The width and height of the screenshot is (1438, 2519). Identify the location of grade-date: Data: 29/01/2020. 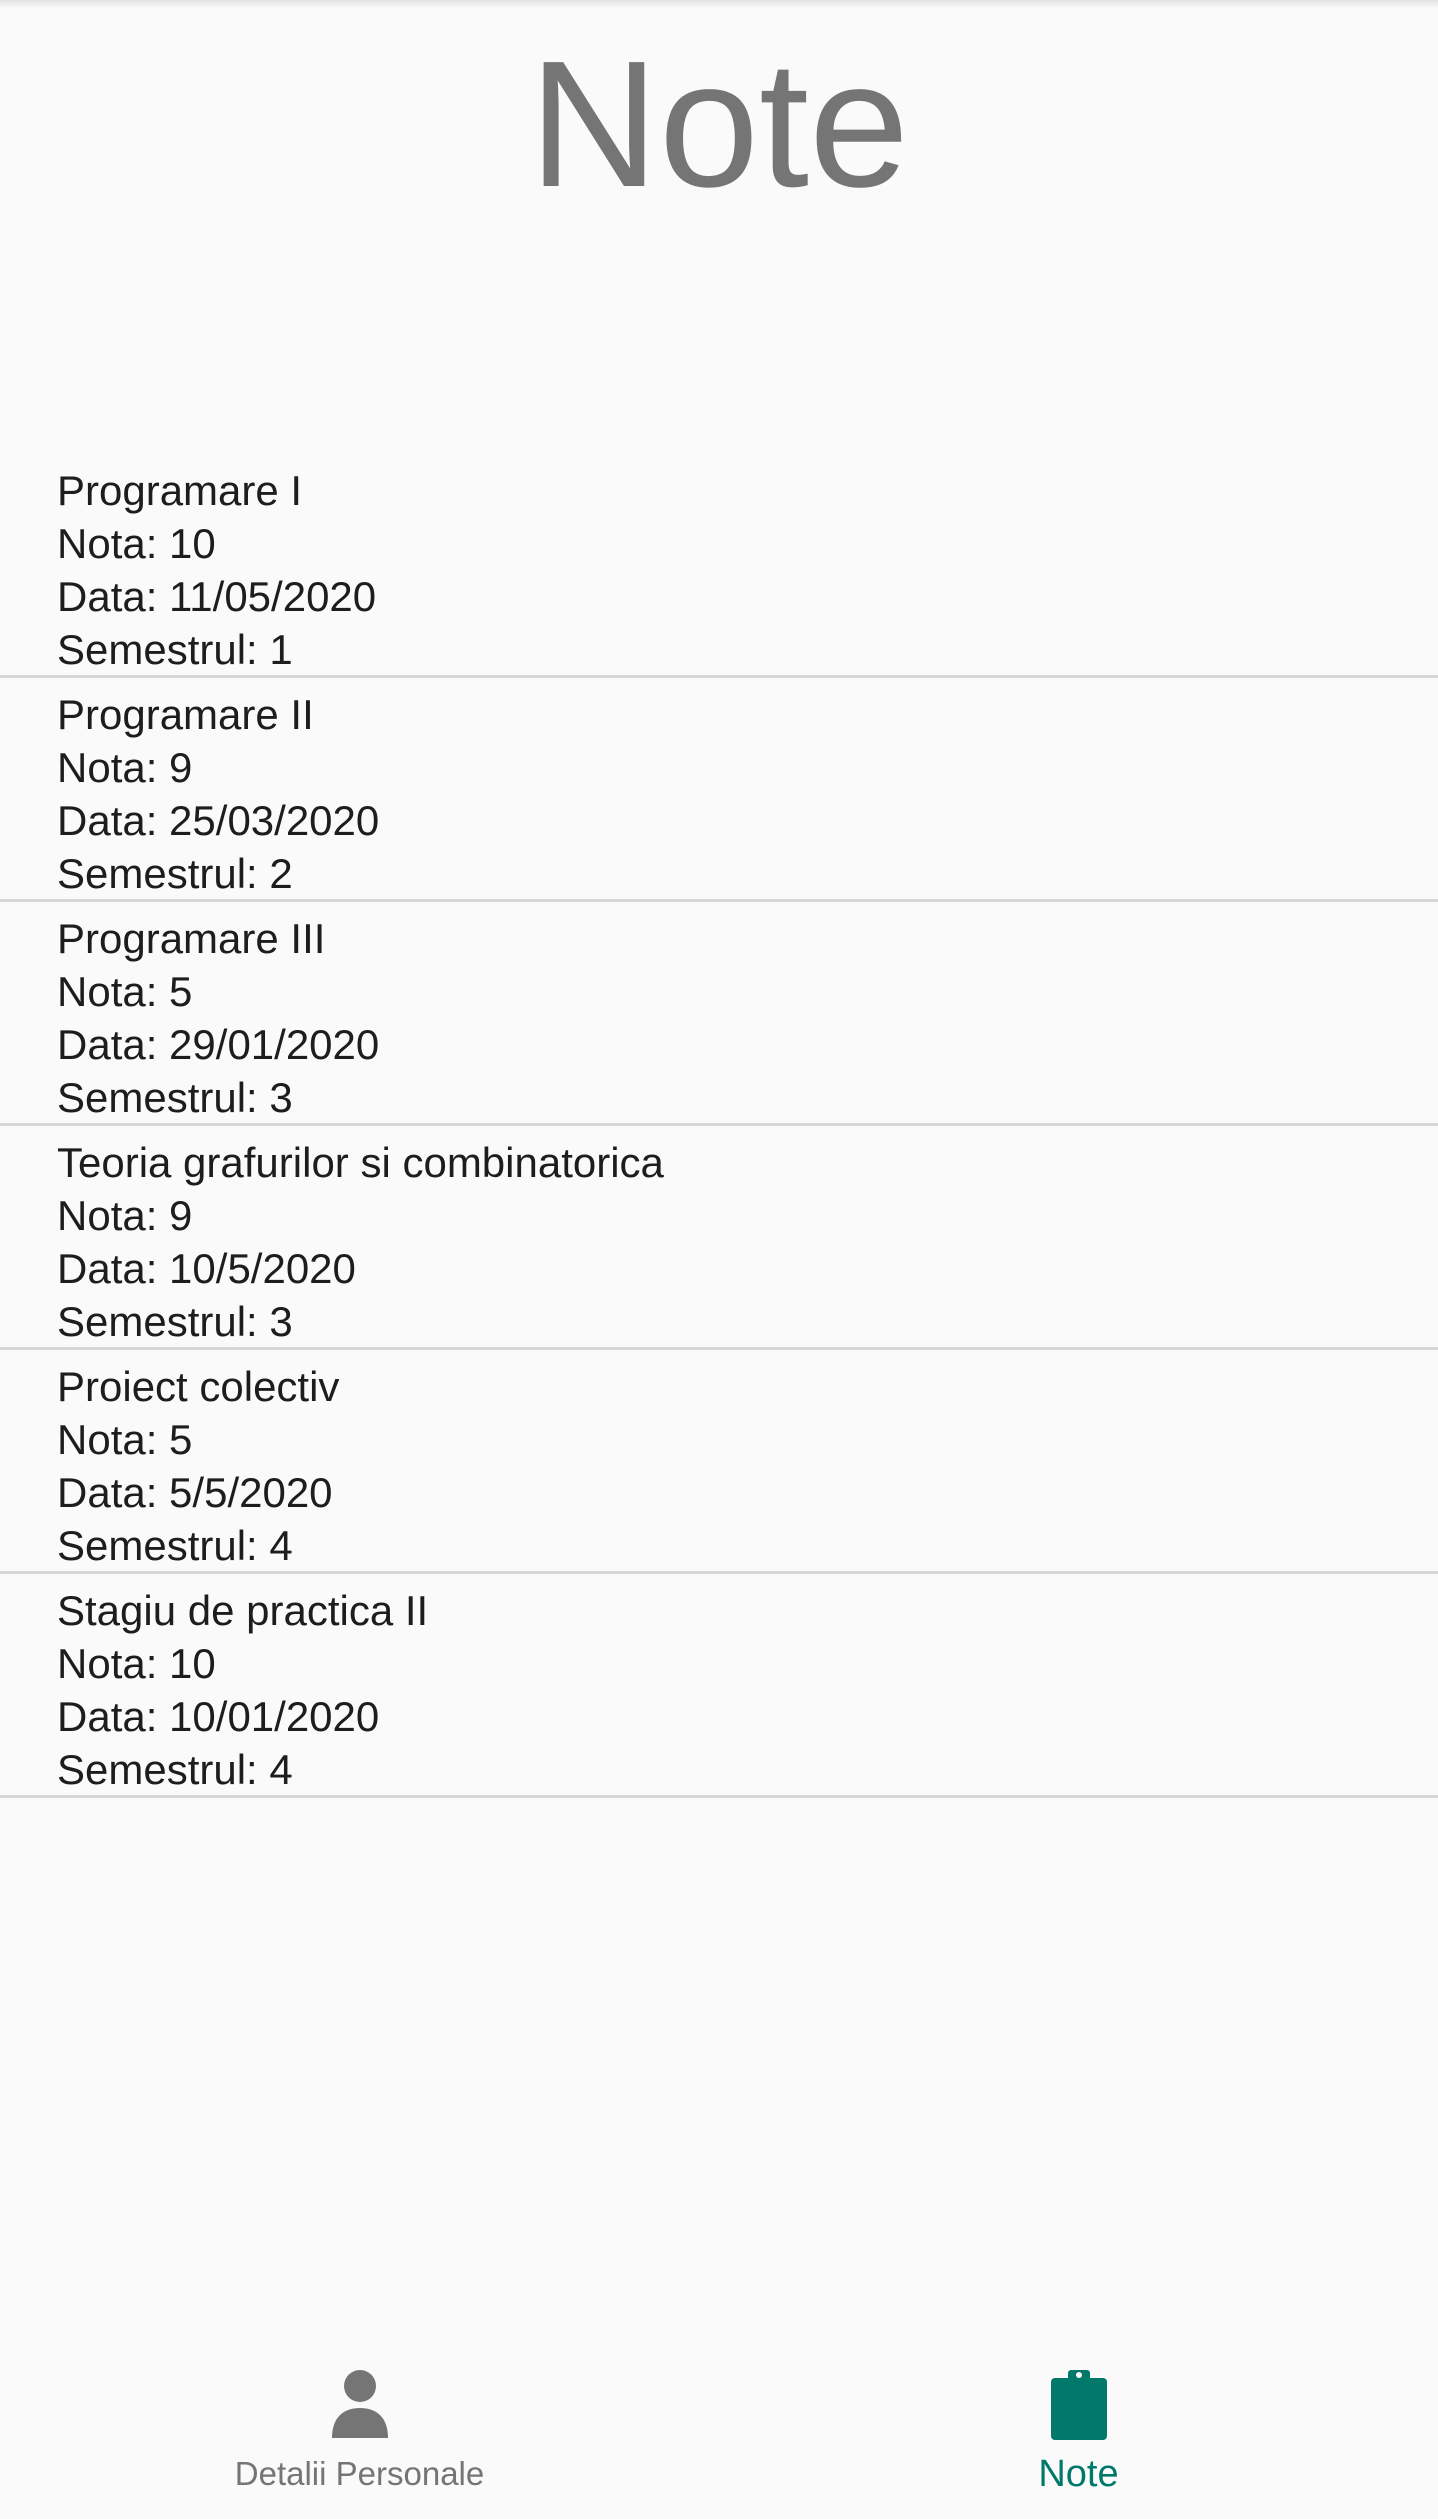
(218, 1044).